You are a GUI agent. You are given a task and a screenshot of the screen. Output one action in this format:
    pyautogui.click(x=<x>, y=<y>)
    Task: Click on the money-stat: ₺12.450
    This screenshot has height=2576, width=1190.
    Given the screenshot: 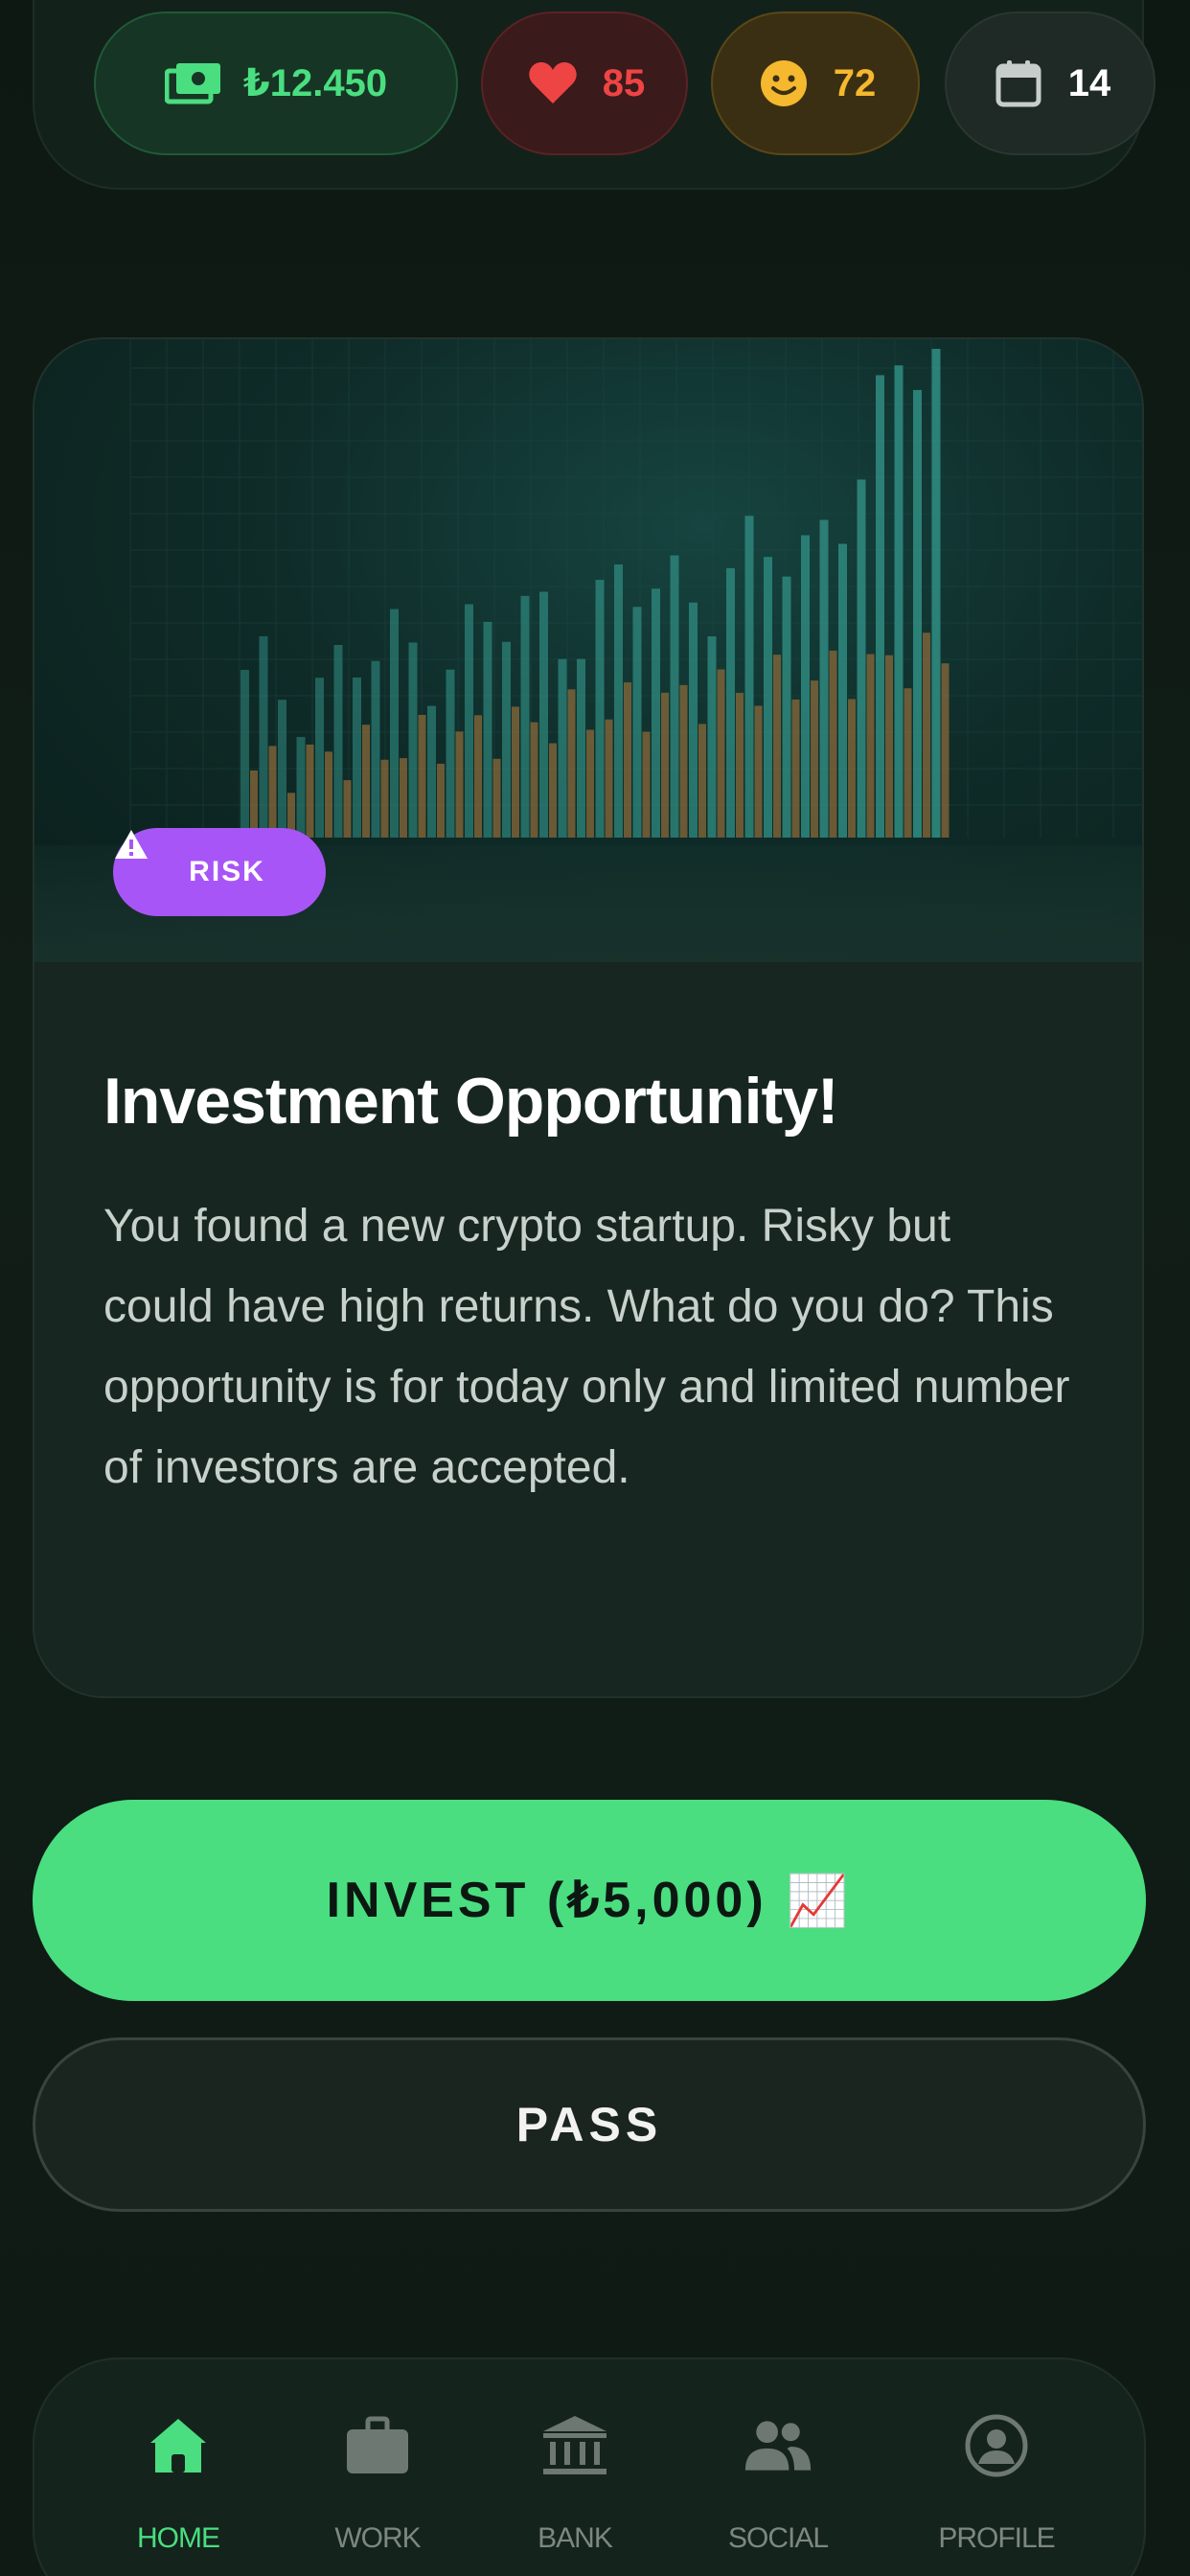 What is the action you would take?
    pyautogui.click(x=276, y=83)
    